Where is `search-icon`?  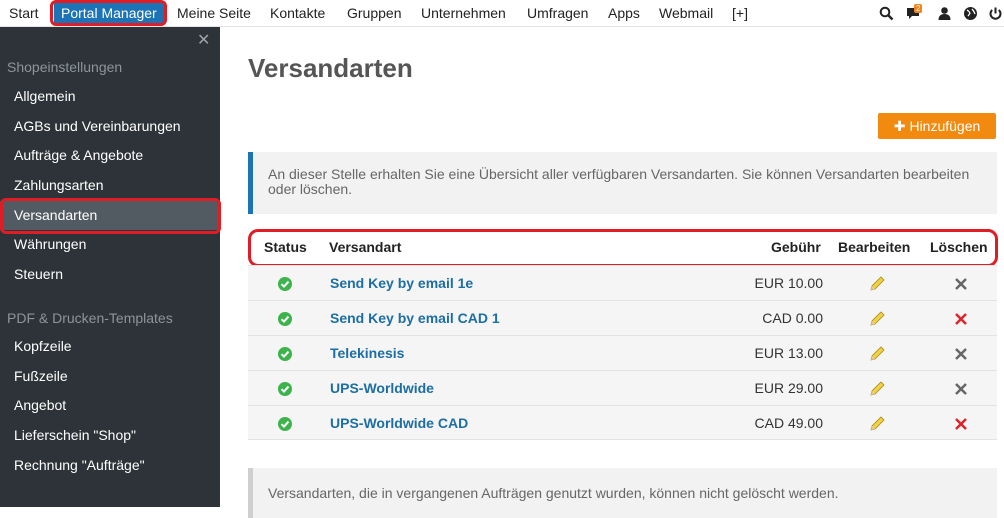 search-icon is located at coordinates (886, 13).